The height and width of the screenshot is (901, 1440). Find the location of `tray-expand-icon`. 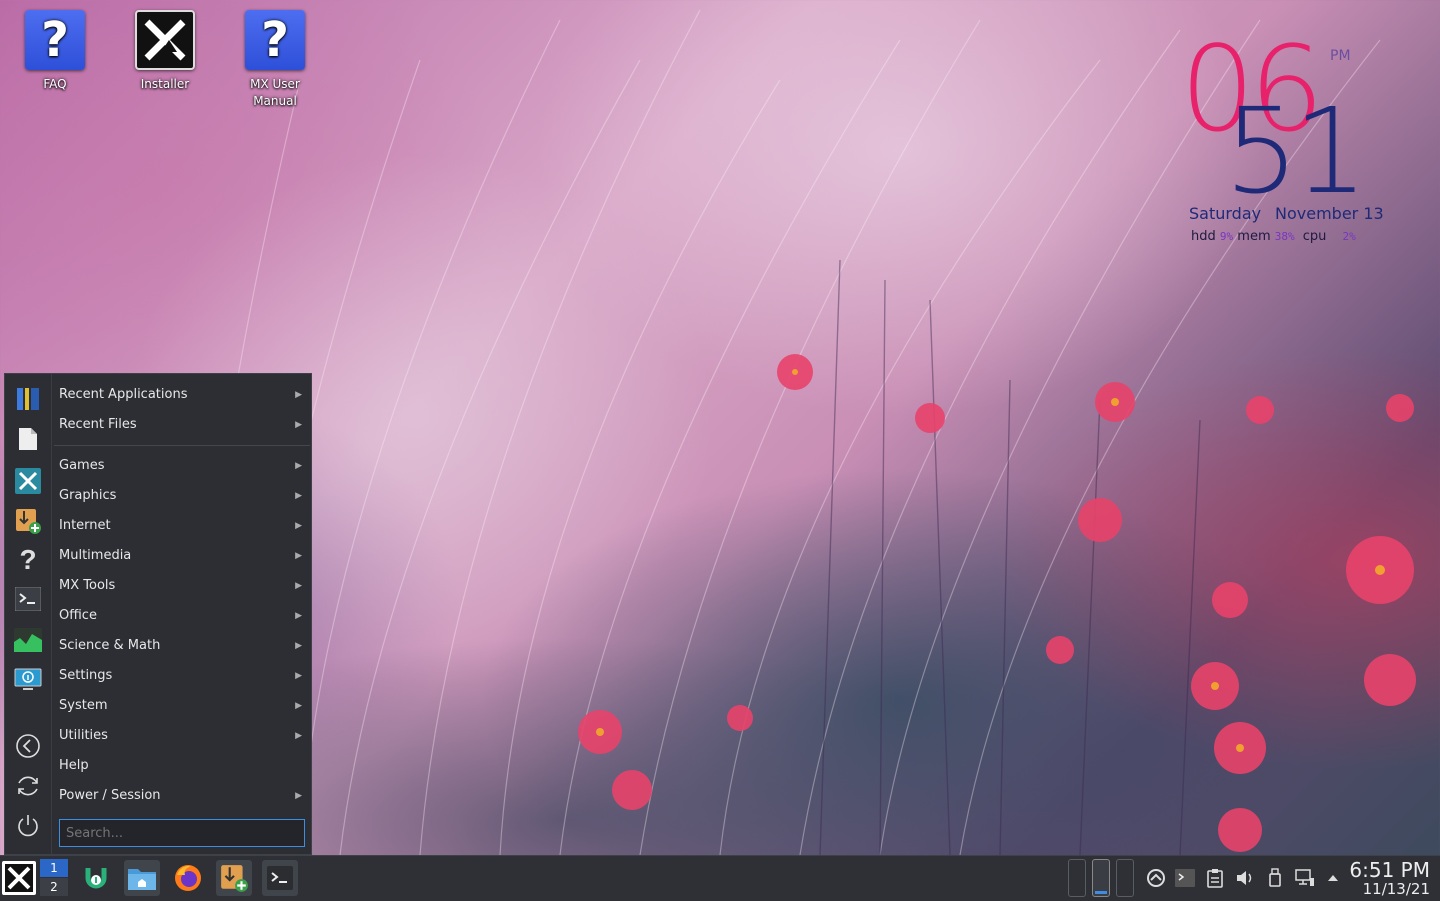

tray-expand-icon is located at coordinates (1333, 878).